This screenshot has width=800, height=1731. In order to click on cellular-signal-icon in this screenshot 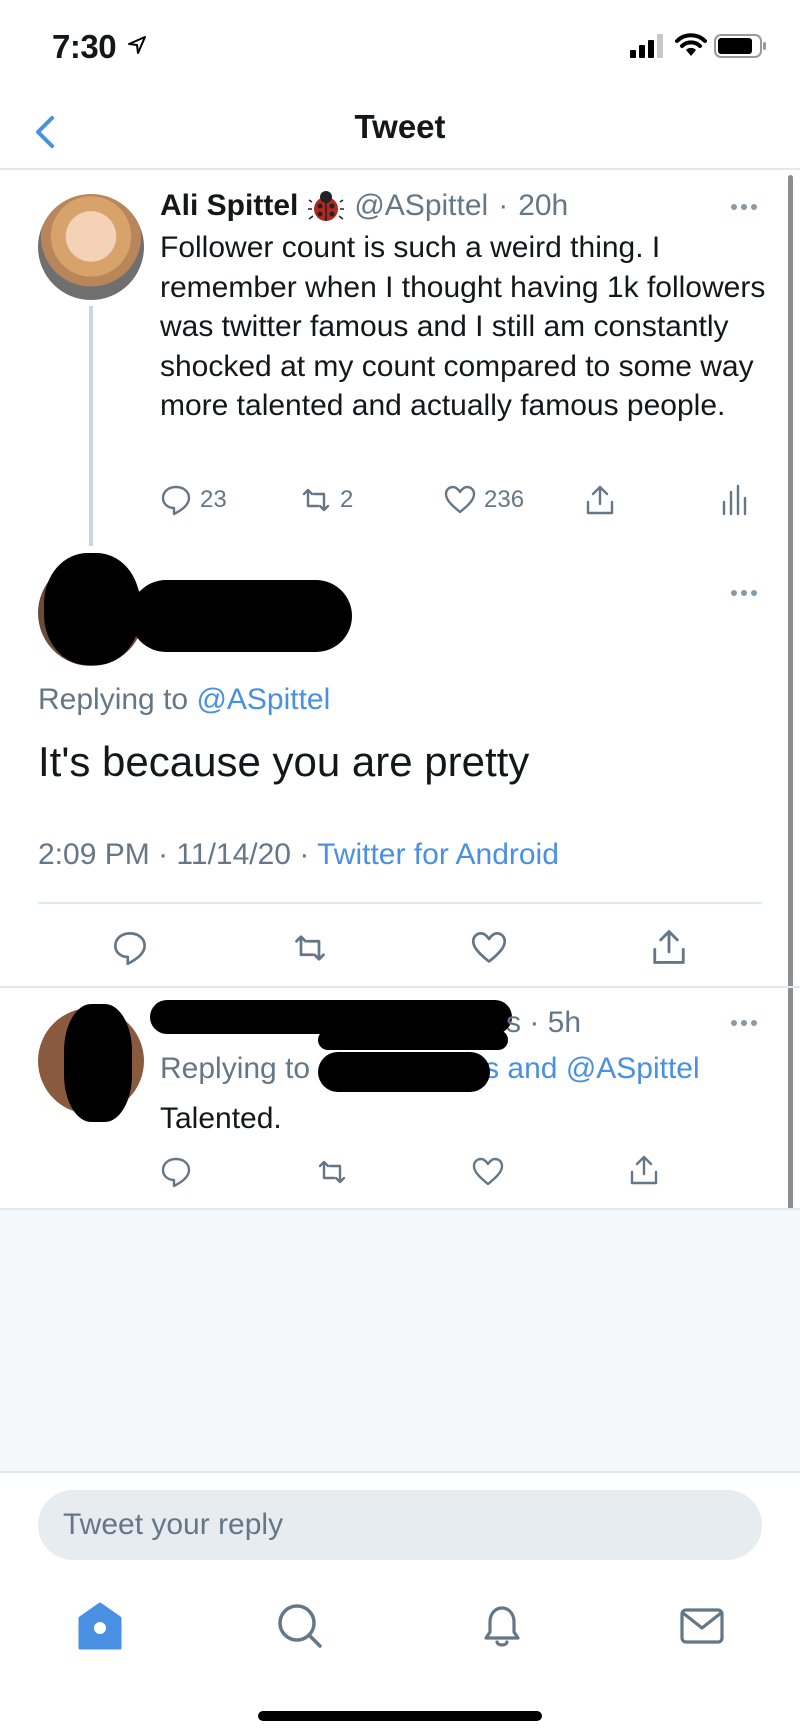, I will do `click(646, 46)`.